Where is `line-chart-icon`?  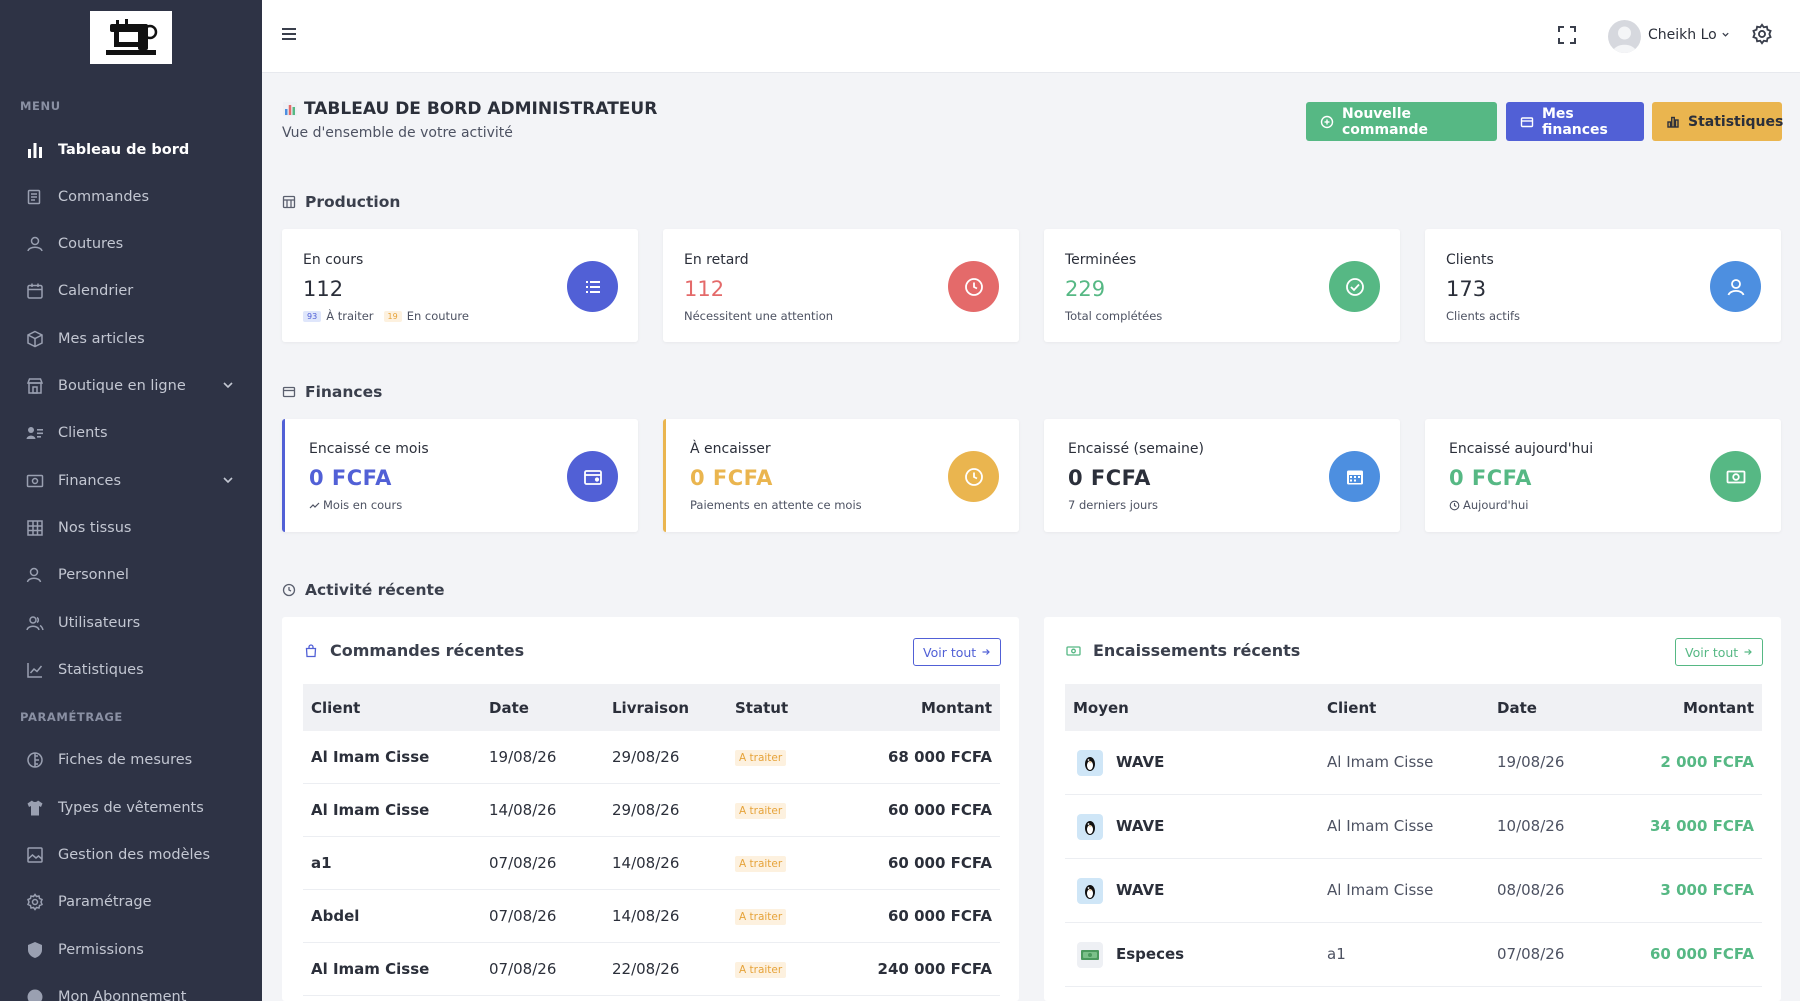 line-chart-icon is located at coordinates (35, 670).